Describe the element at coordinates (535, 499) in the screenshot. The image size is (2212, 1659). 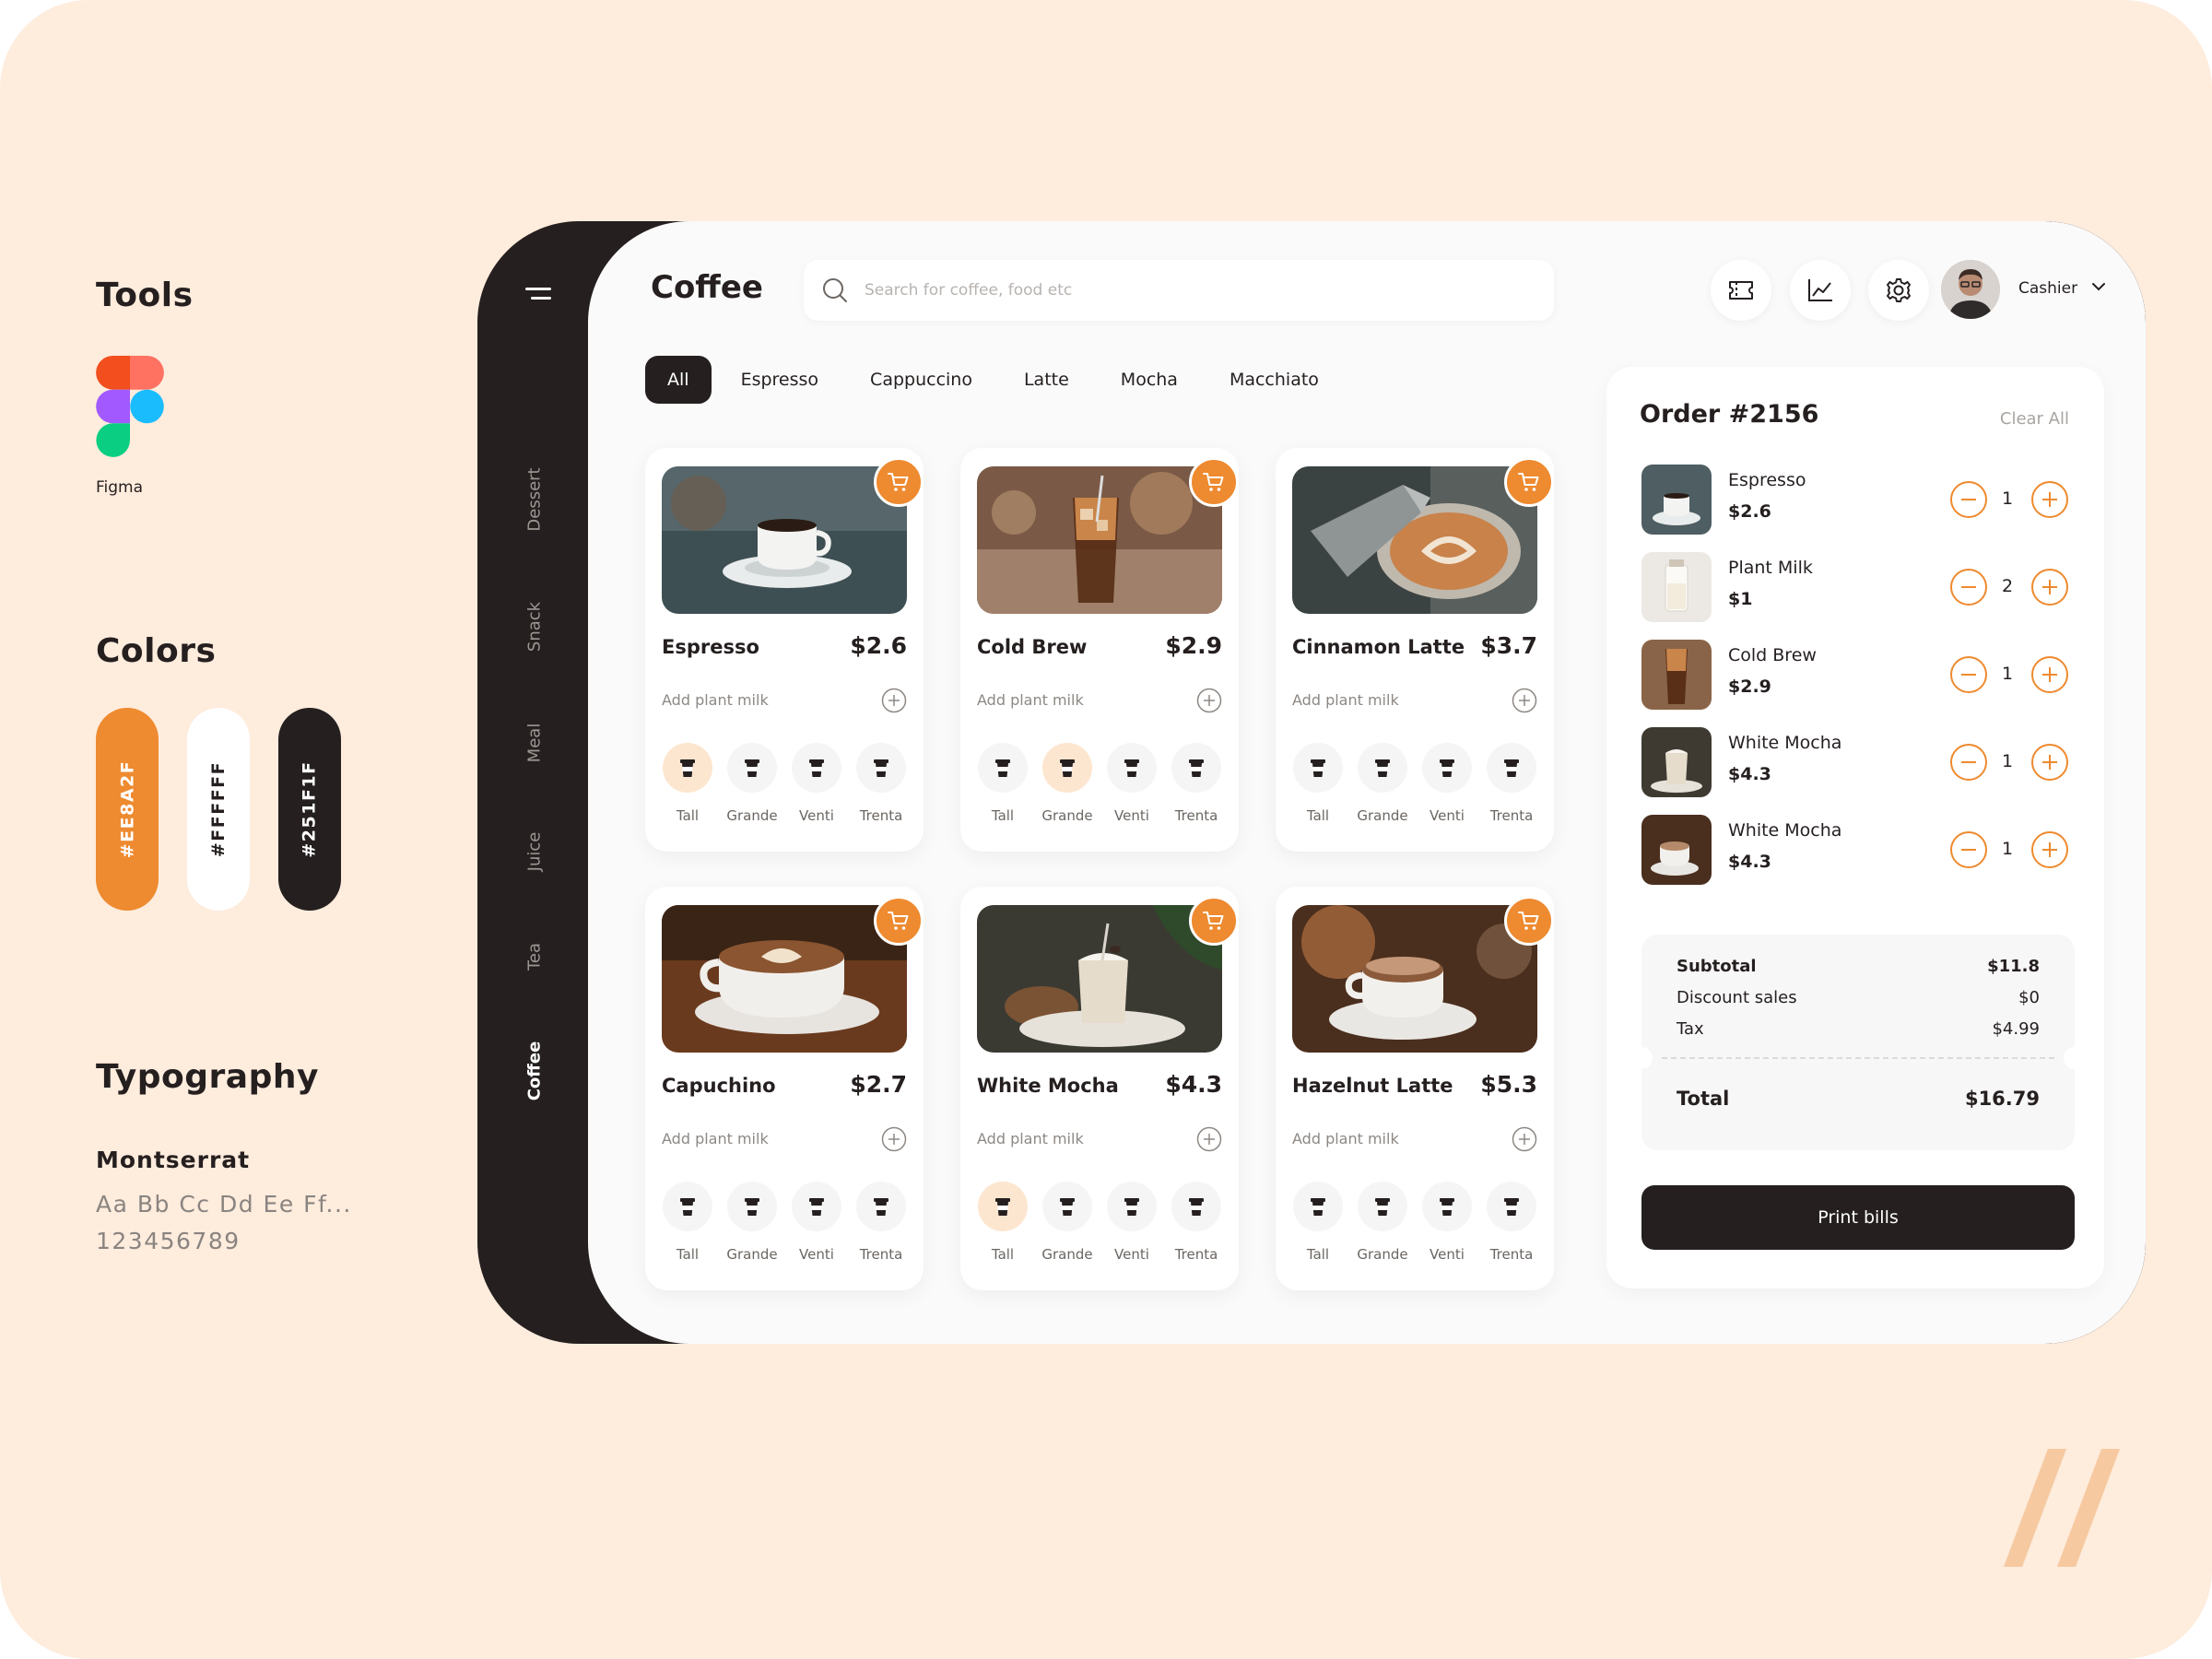
I see `sidebar-item-dessert: Dessert` at that location.